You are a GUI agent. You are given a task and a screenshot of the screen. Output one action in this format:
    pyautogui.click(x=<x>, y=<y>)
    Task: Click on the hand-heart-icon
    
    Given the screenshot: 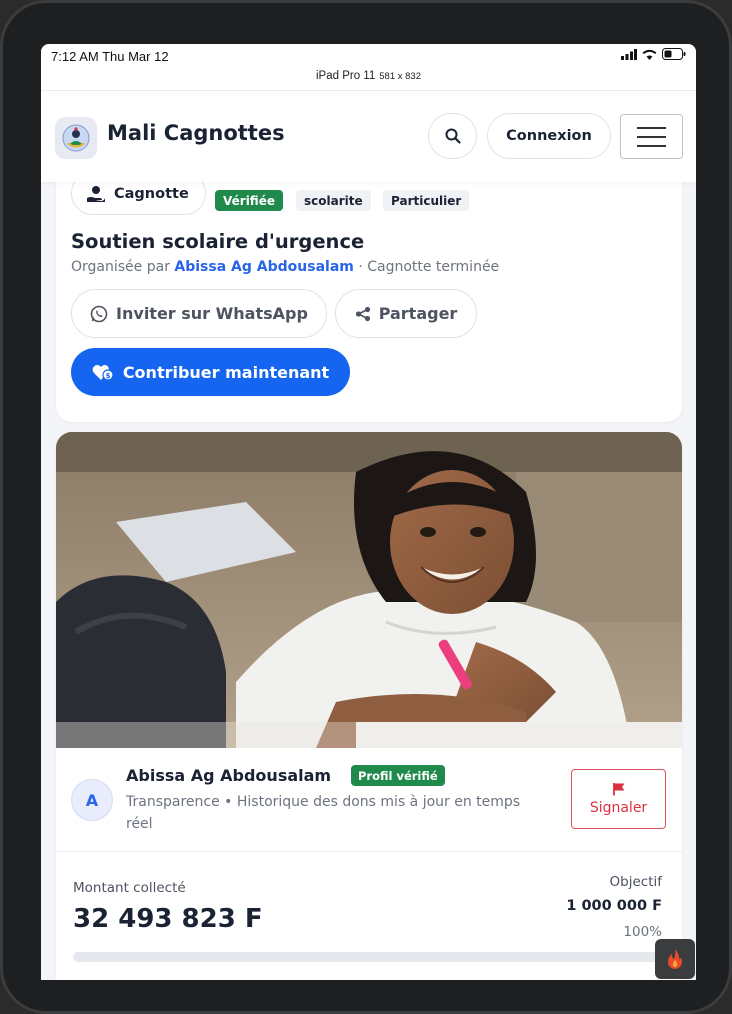 What is the action you would take?
    pyautogui.click(x=96, y=193)
    